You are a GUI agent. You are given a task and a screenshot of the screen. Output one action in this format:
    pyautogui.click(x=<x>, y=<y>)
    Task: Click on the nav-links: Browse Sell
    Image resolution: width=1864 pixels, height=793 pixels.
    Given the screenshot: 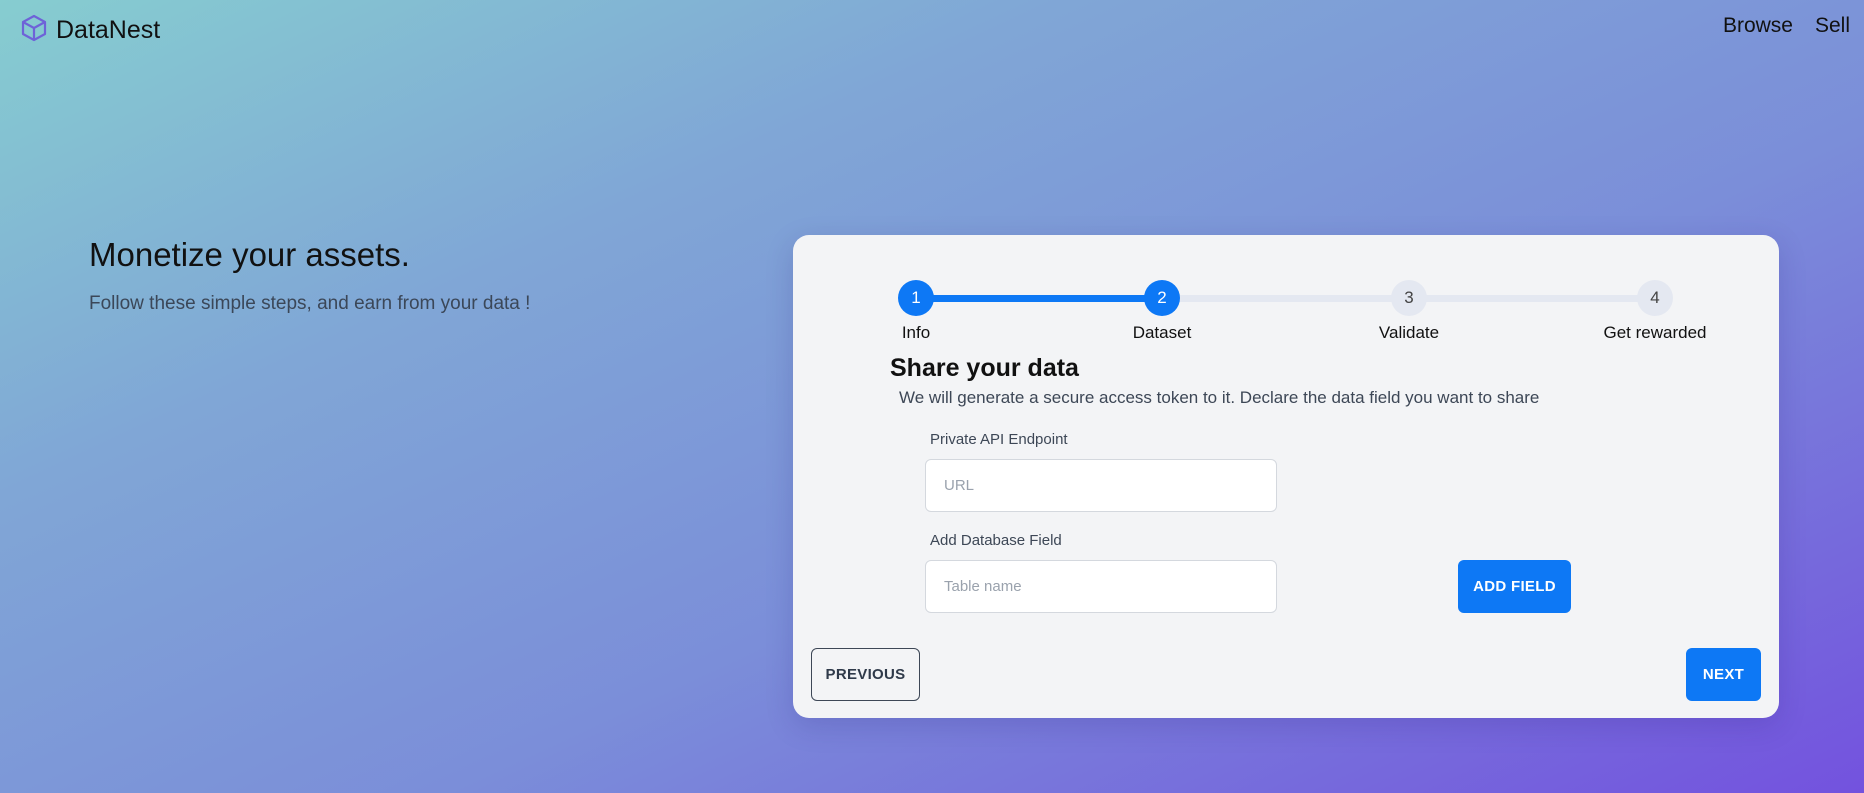 What is the action you would take?
    pyautogui.click(x=1786, y=26)
    